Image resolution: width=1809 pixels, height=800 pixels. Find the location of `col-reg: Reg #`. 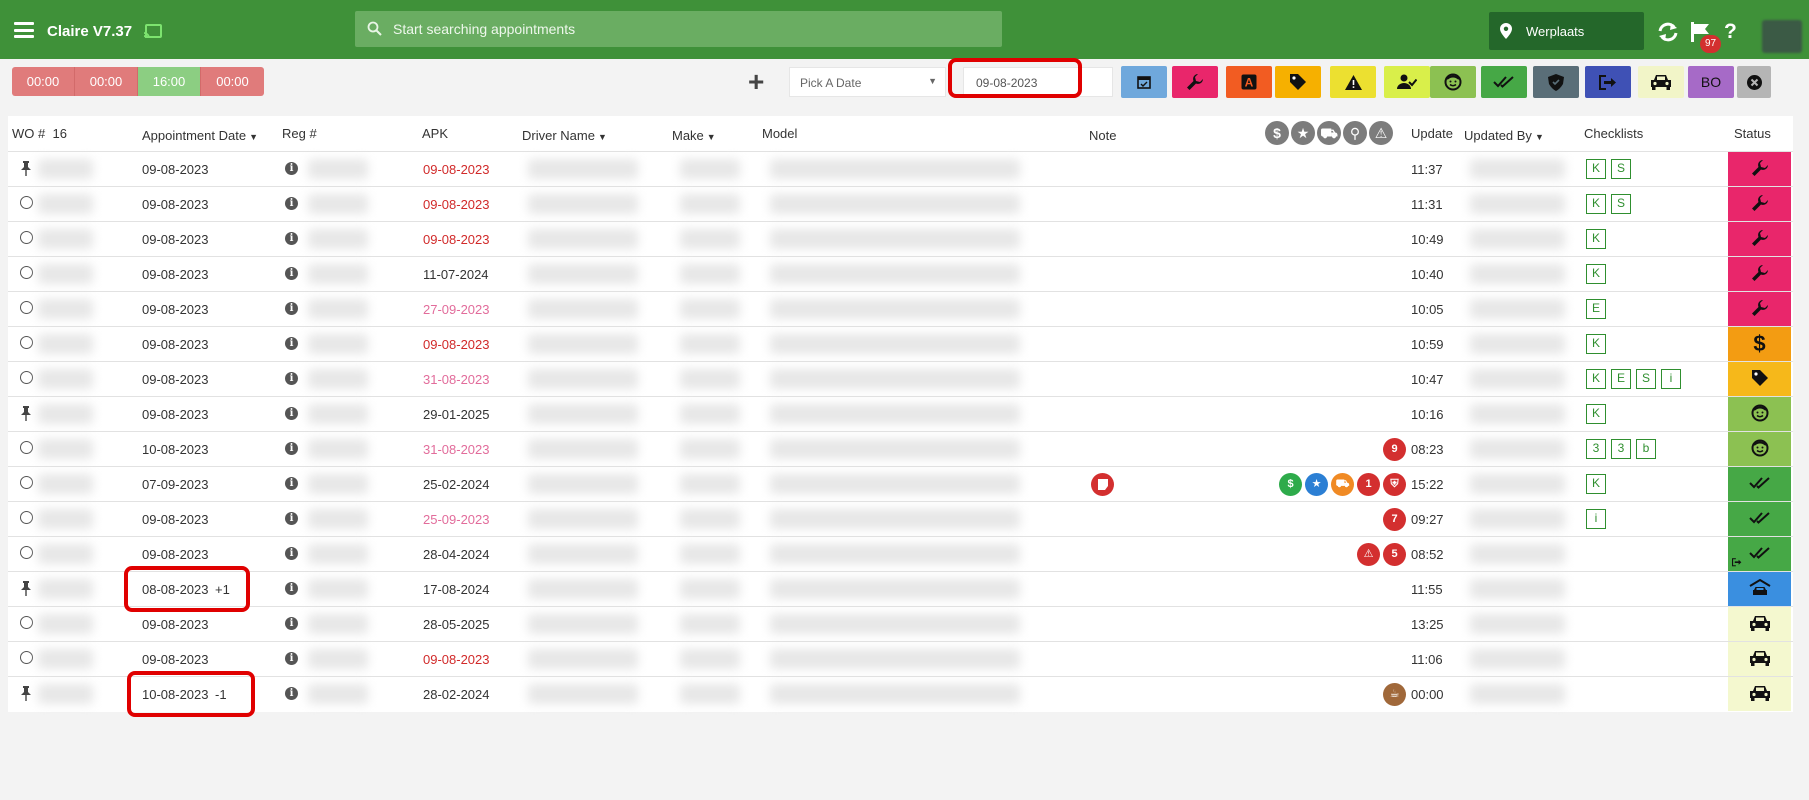

col-reg: Reg # is located at coordinates (299, 133).